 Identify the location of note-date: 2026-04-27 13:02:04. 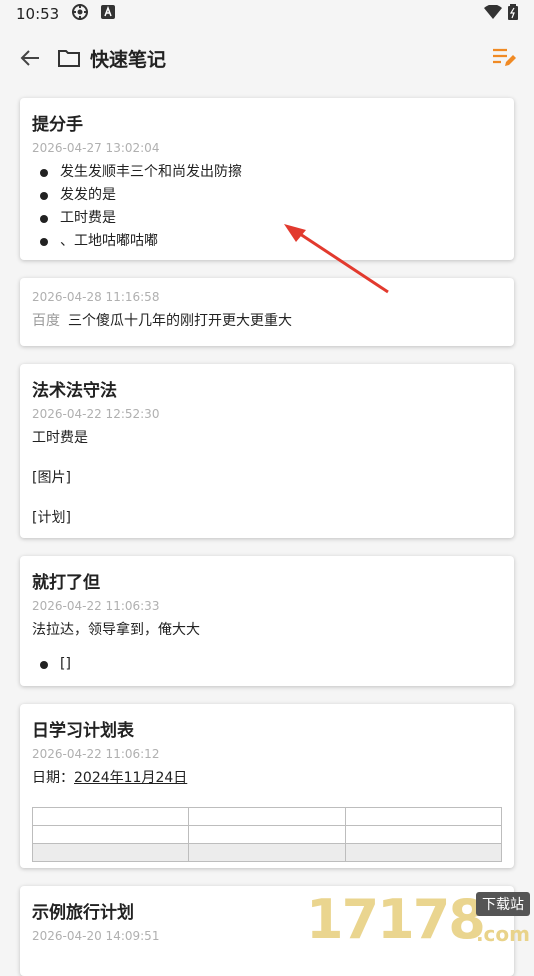
(96, 148).